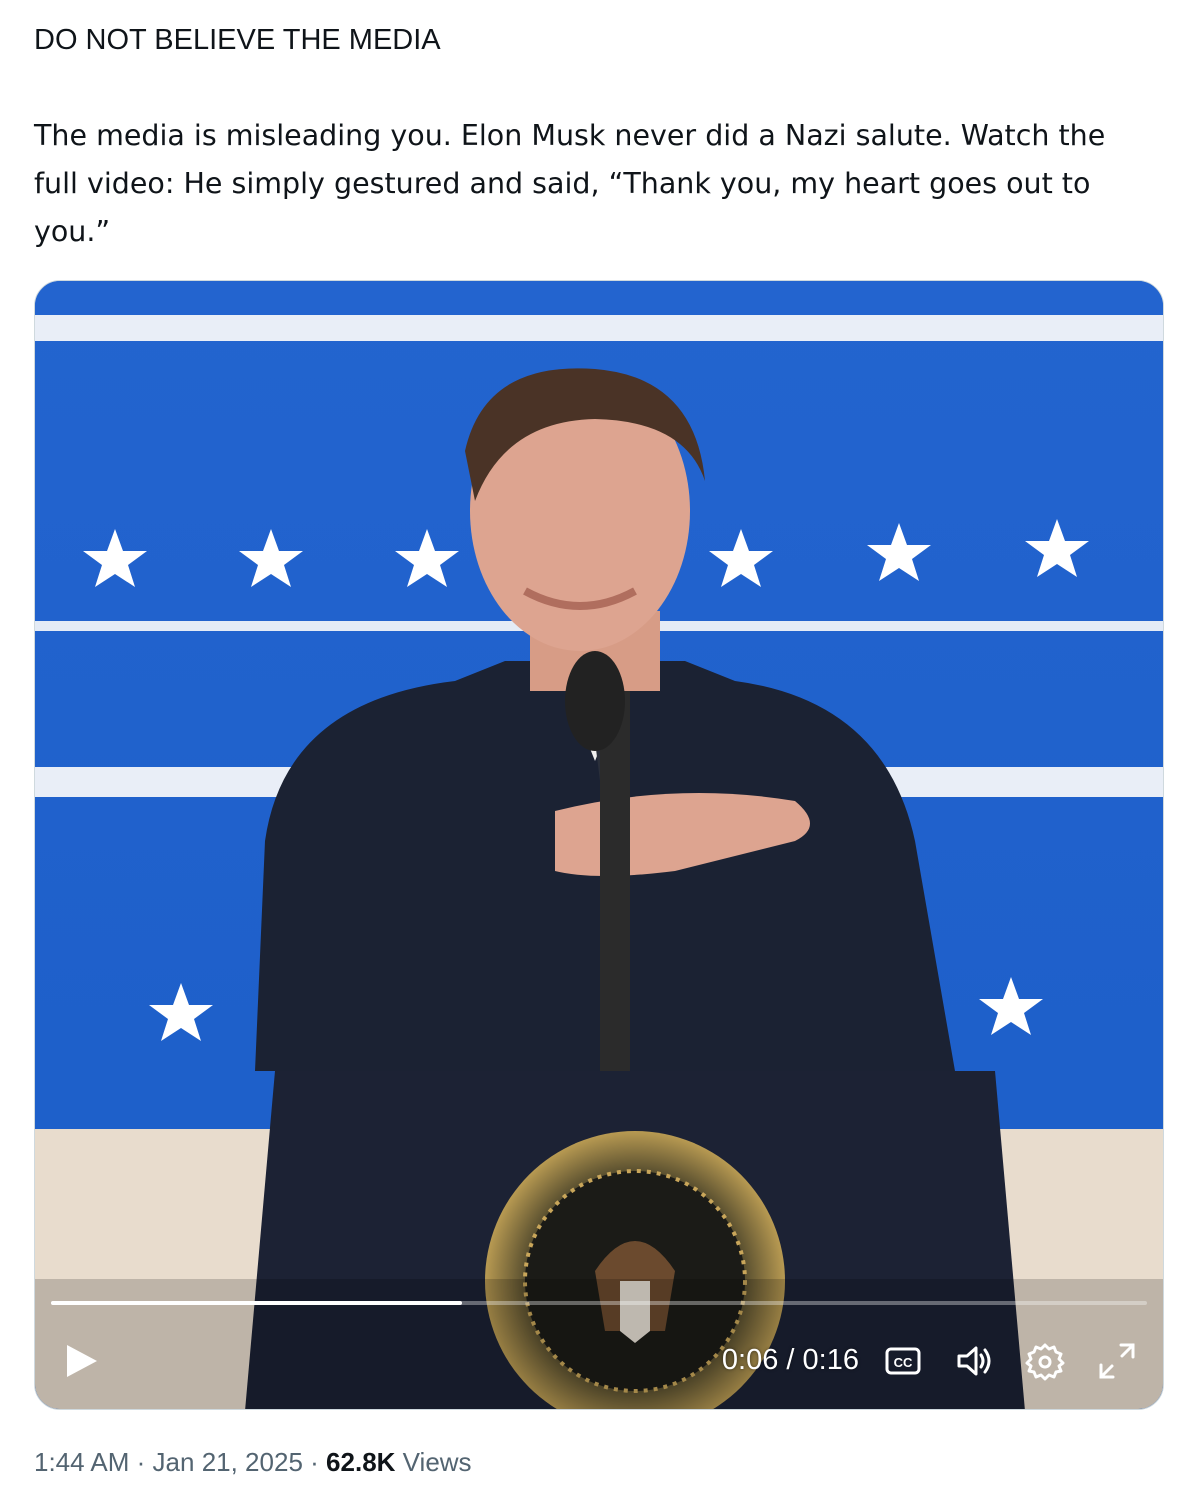  I want to click on fullscreen-icon, so click(1117, 1361).